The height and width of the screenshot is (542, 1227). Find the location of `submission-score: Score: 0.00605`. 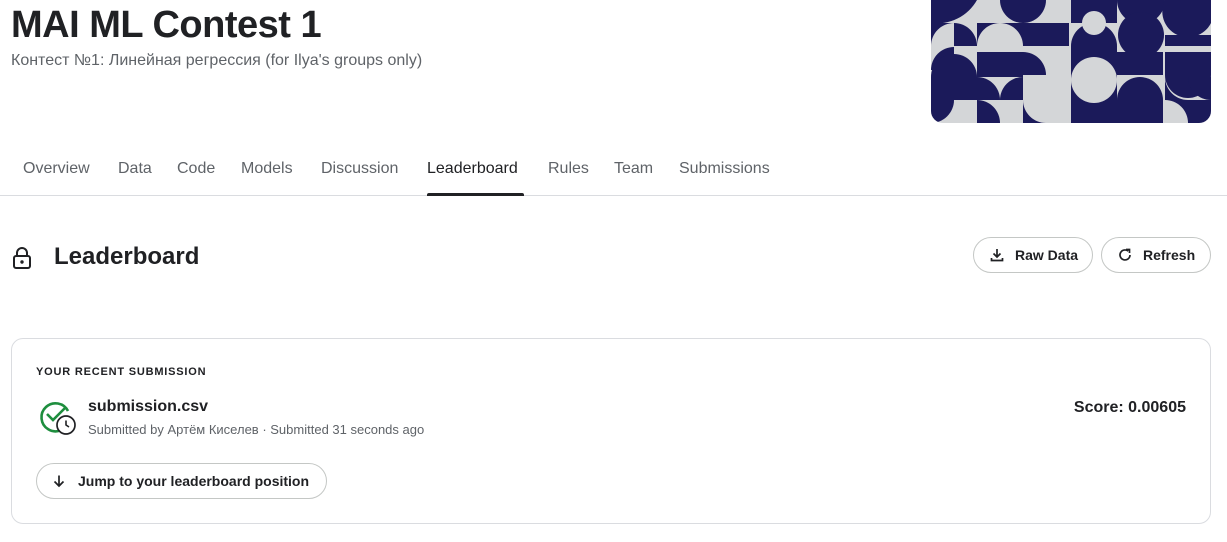

submission-score: Score: 0.00605 is located at coordinates (1130, 408).